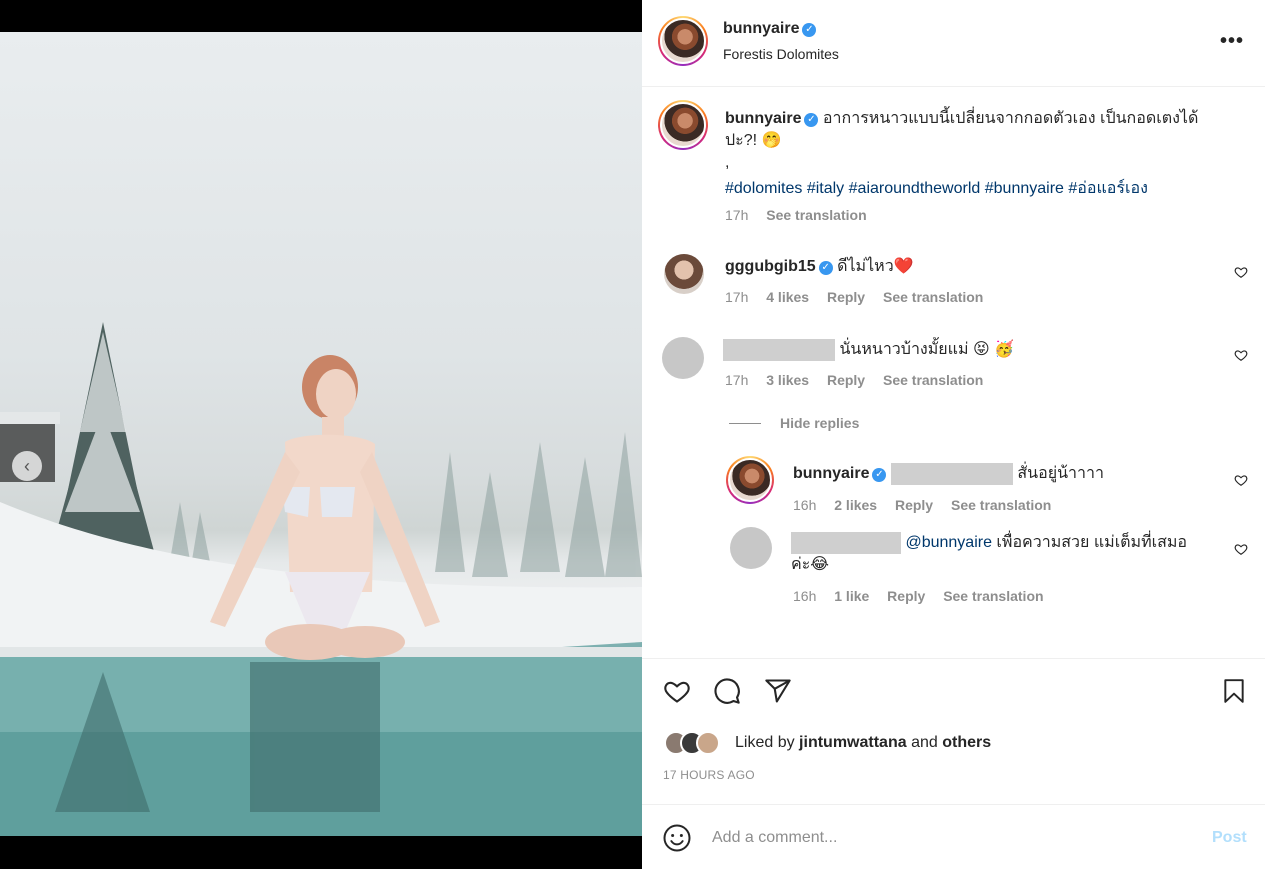  I want to click on emoji-icon, so click(677, 838).